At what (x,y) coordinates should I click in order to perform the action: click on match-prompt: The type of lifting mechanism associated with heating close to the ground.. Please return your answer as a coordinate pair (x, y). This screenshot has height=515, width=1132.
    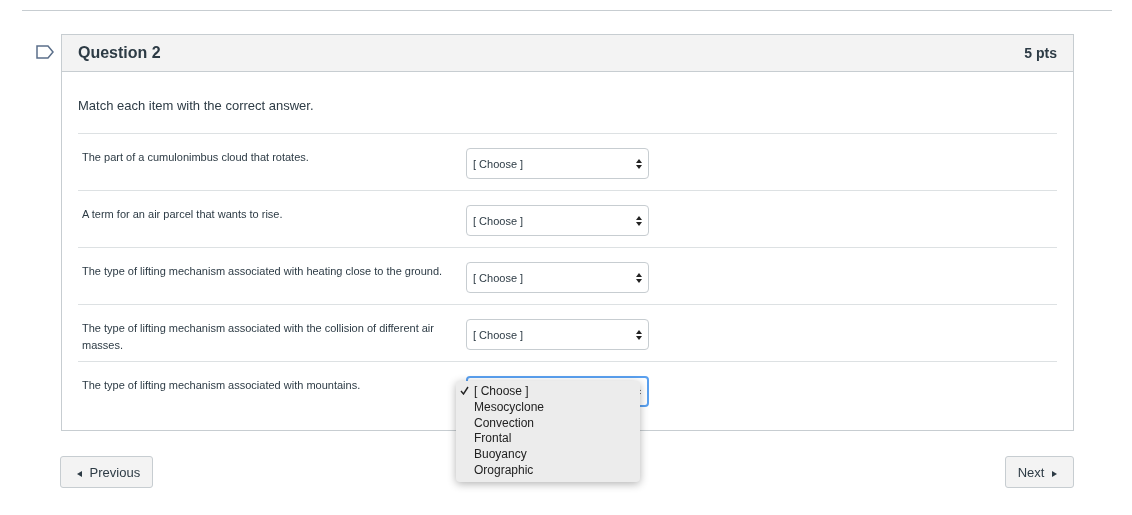
    Looking at the image, I should click on (263, 271).